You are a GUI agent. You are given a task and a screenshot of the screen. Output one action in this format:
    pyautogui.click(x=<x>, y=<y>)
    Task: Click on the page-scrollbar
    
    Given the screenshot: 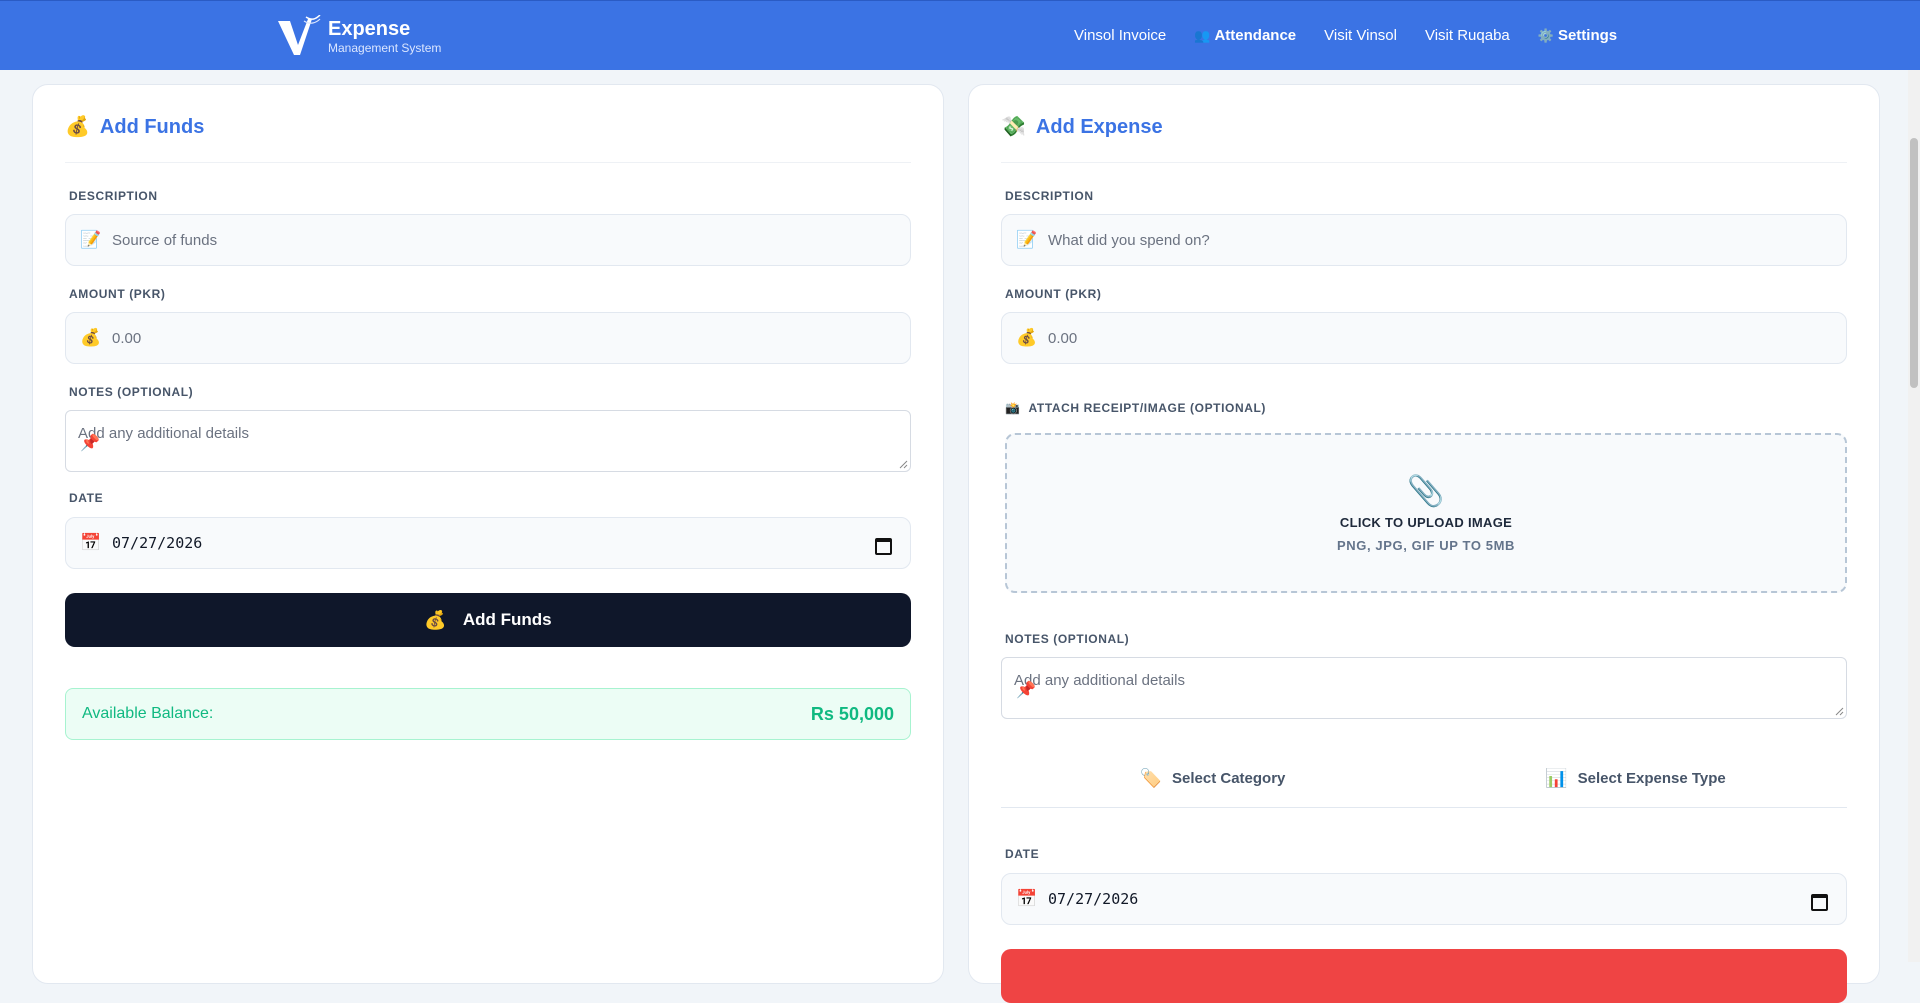 What is the action you would take?
    pyautogui.click(x=1914, y=516)
    